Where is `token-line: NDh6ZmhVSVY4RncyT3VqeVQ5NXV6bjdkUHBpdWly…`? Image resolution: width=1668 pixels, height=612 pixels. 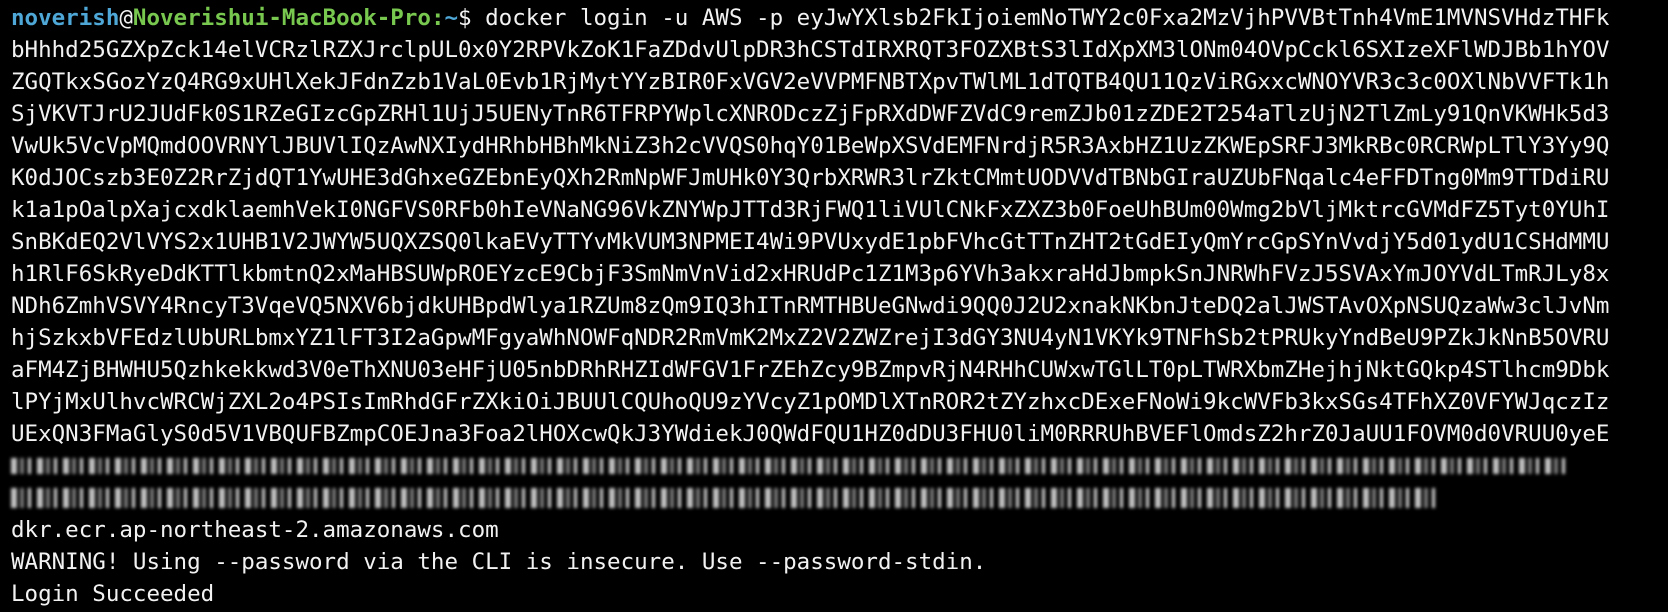
token-line: NDh6ZmhVSVY4RncyT3VqeVQ5NXV6bjdkUHBpdWly… is located at coordinates (810, 306).